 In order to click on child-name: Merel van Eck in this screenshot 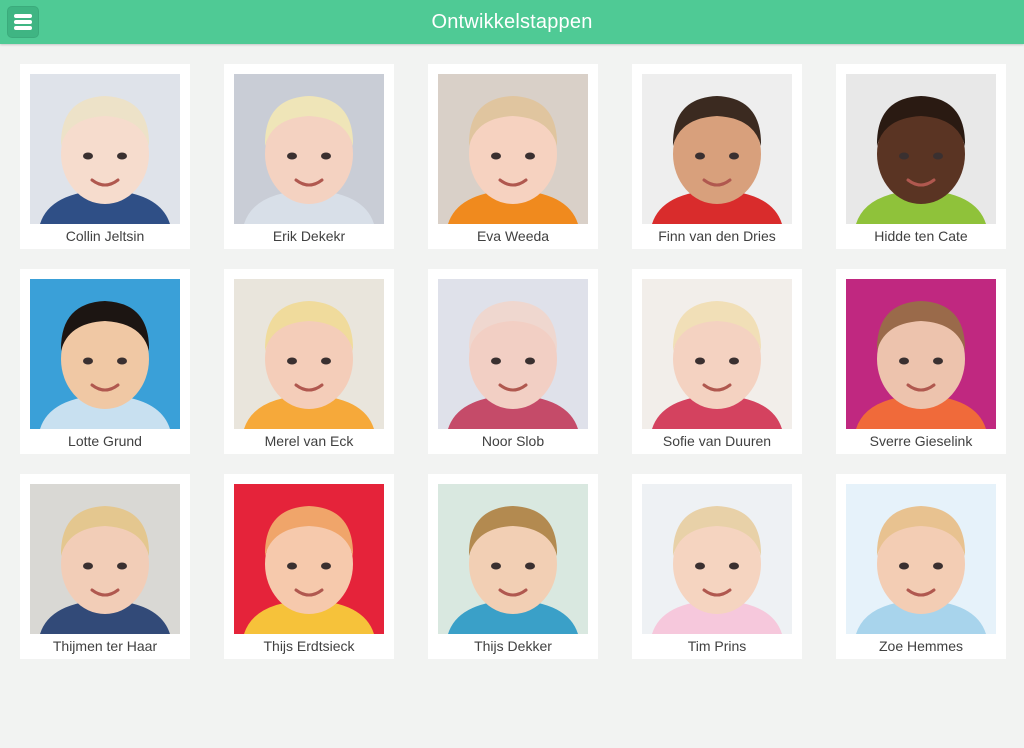, I will do `click(309, 441)`.